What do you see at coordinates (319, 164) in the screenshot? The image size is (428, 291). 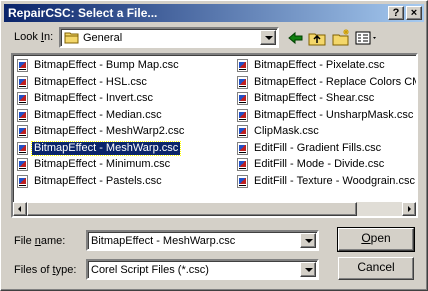 I see `file-list-item-label: EditFill - Mode - Divide.csc` at bounding box center [319, 164].